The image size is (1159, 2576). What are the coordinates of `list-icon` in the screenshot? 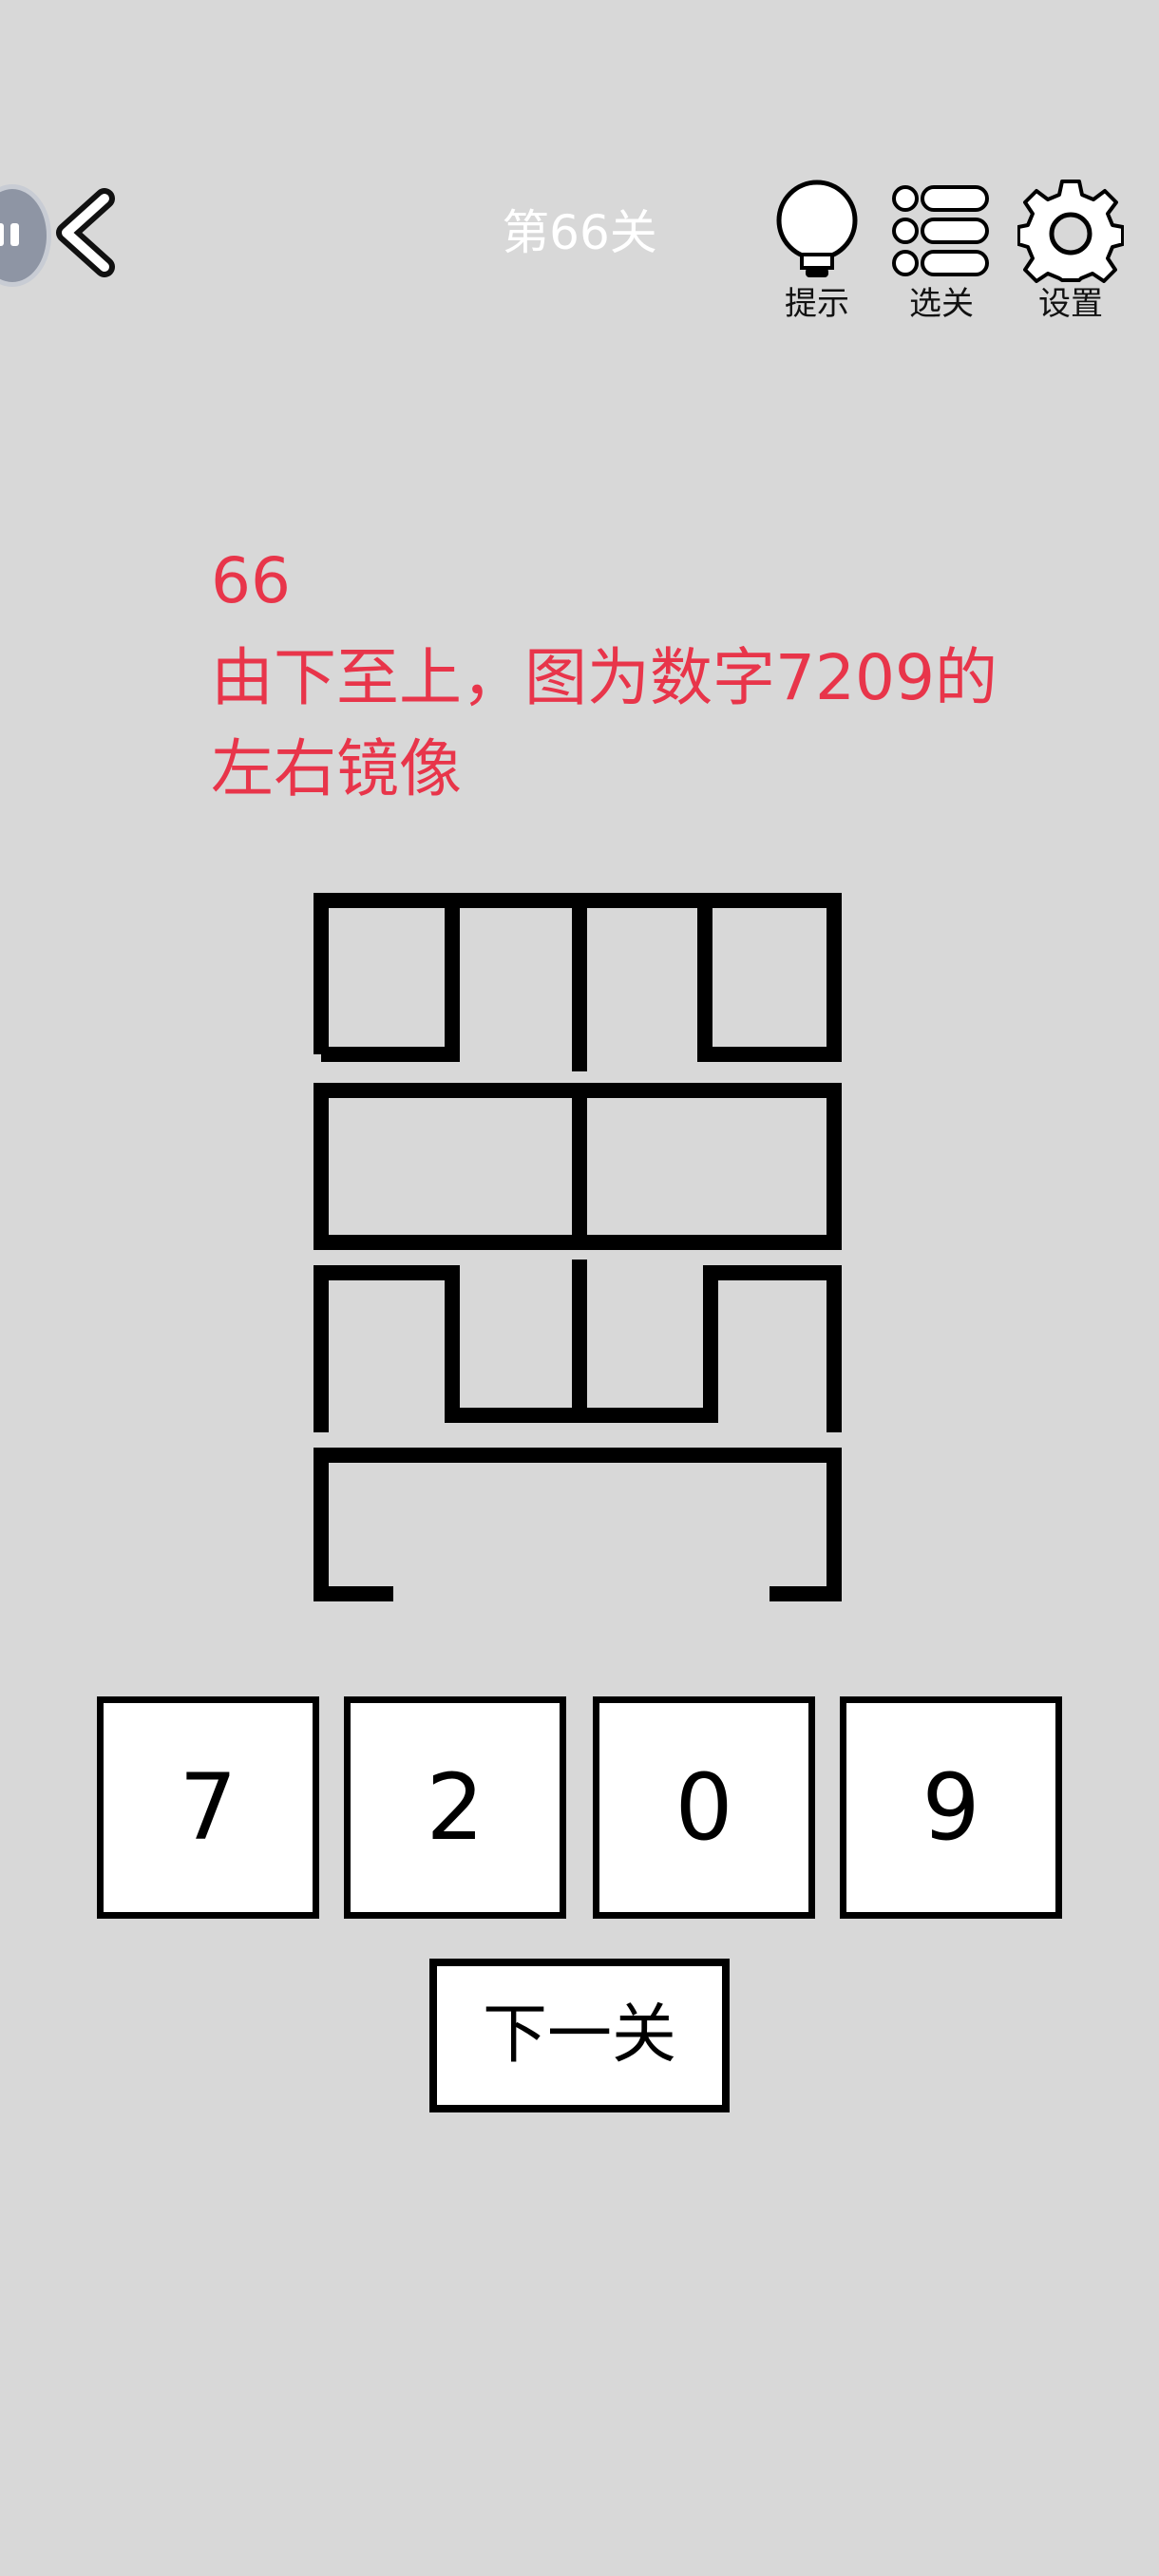 It's located at (940, 230).